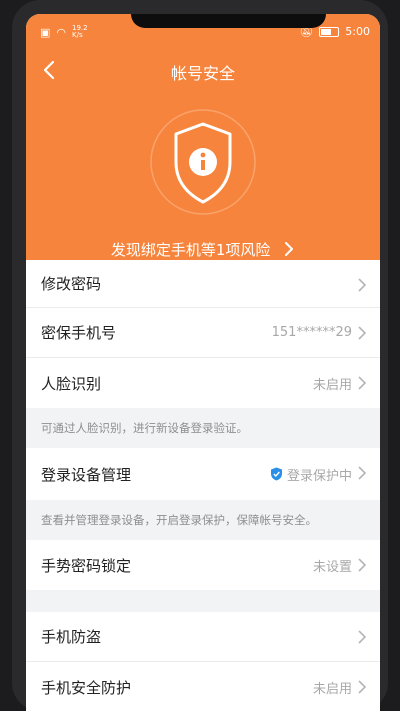 This screenshot has height=711, width=400. I want to click on row-phone-security: 手机安全防护 未启用, so click(203, 686).